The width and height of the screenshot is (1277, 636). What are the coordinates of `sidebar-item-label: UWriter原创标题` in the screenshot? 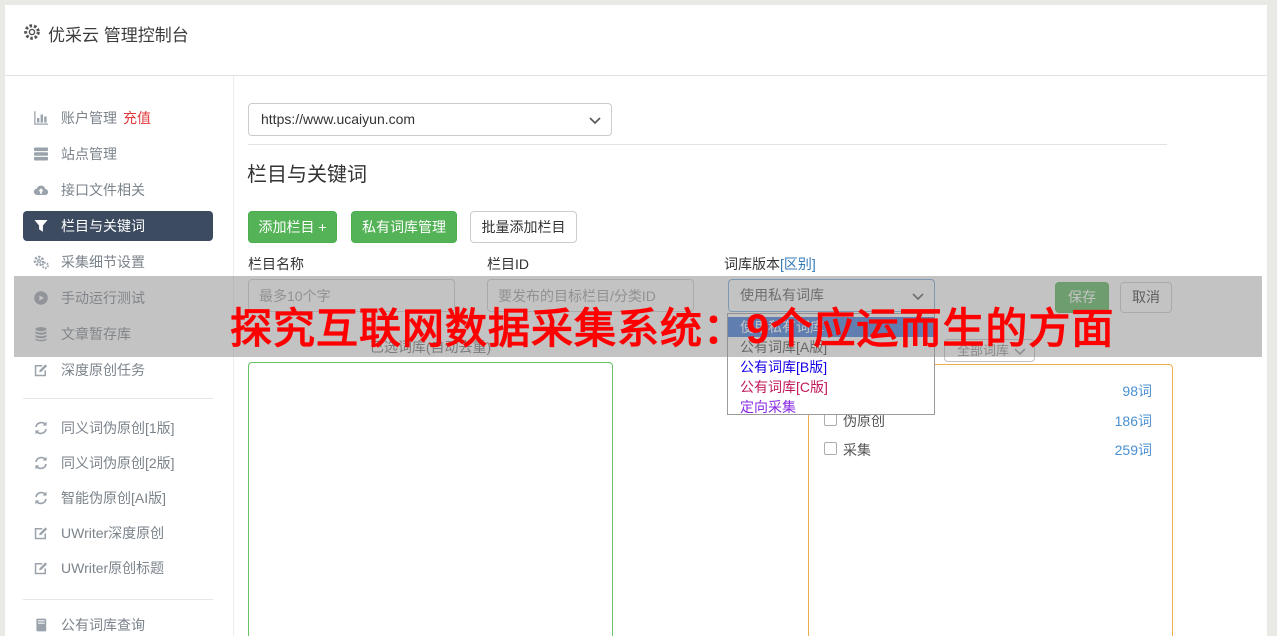 It's located at (113, 568).